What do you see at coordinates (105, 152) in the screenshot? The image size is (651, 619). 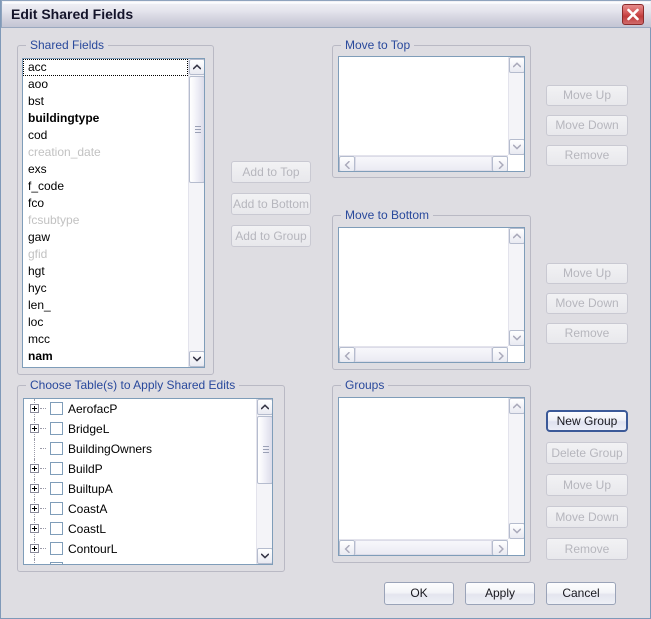 I see `shared-field-item: creation_date` at bounding box center [105, 152].